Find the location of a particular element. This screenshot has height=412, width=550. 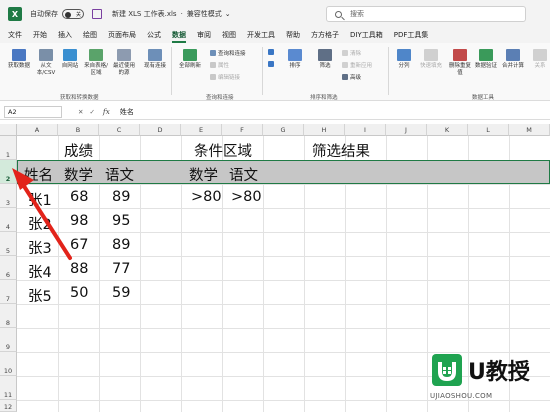

flash-fill-button: 快速填充 is located at coordinates (431, 59).